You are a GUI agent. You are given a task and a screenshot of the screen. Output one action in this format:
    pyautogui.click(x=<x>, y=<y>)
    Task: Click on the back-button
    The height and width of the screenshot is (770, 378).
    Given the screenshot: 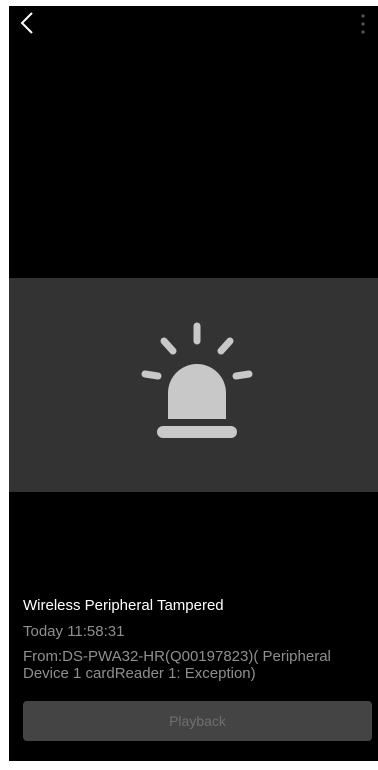 What is the action you would take?
    pyautogui.click(x=28, y=23)
    